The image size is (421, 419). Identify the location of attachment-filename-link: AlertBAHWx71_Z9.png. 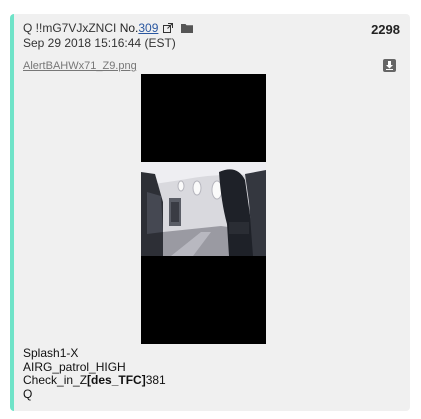
(80, 66).